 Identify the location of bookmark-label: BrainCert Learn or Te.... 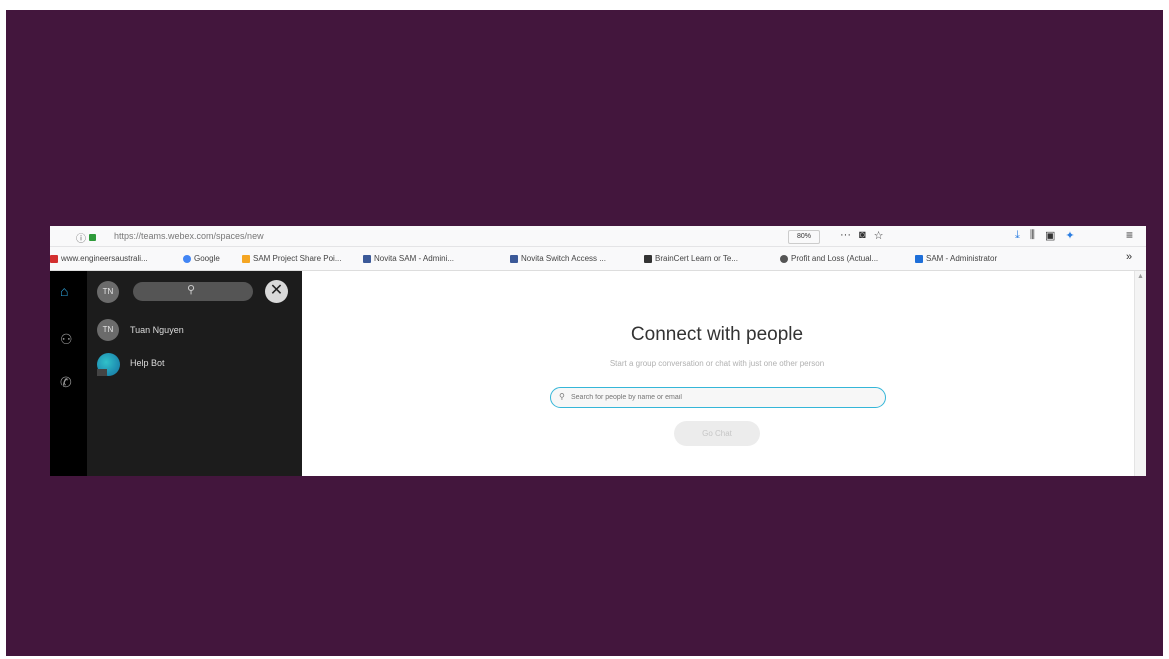
(697, 258).